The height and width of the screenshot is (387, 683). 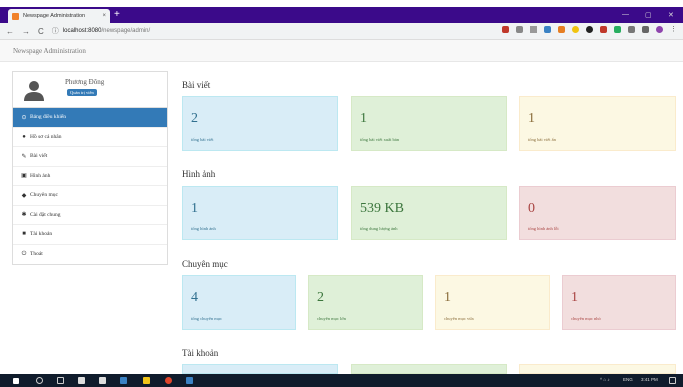 What do you see at coordinates (597, 213) in the screenshot?
I see `stat-card-broken-images: 0 tổng hình ảnh lỗi` at bounding box center [597, 213].